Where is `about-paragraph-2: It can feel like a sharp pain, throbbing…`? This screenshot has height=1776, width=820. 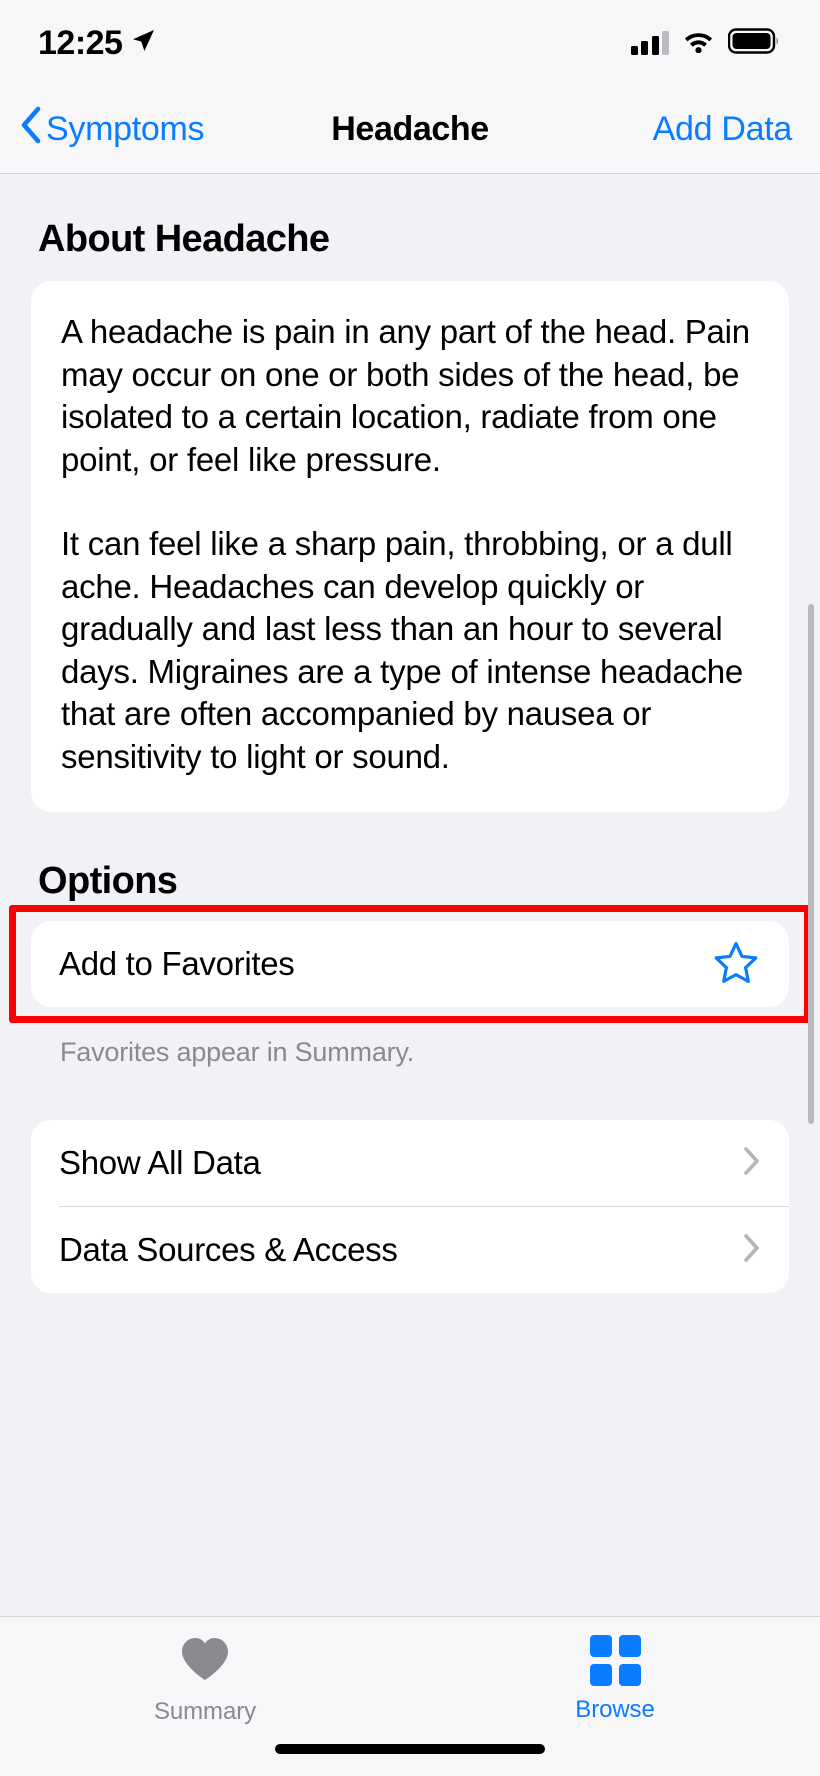 about-paragraph-2: It can feel like a sharp pain, throbbing… is located at coordinates (402, 650).